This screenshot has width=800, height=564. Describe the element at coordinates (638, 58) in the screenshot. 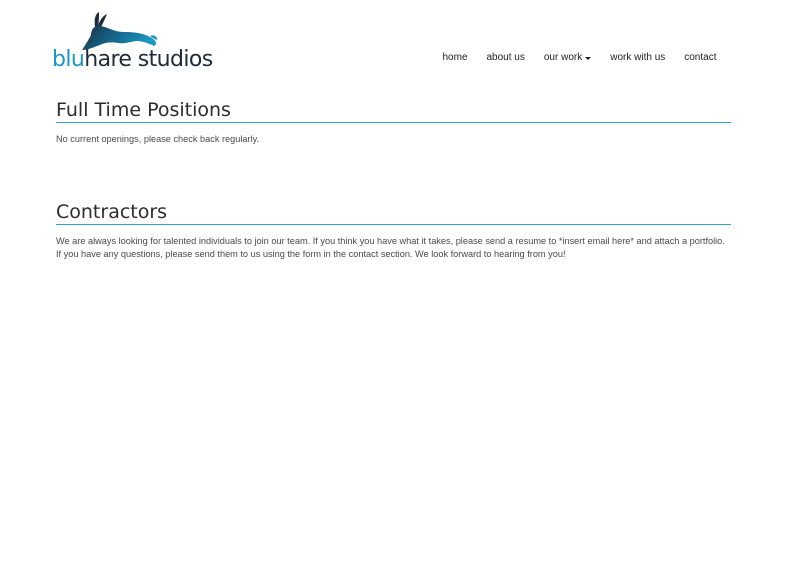

I see `nav-work-with-us: work with us` at that location.